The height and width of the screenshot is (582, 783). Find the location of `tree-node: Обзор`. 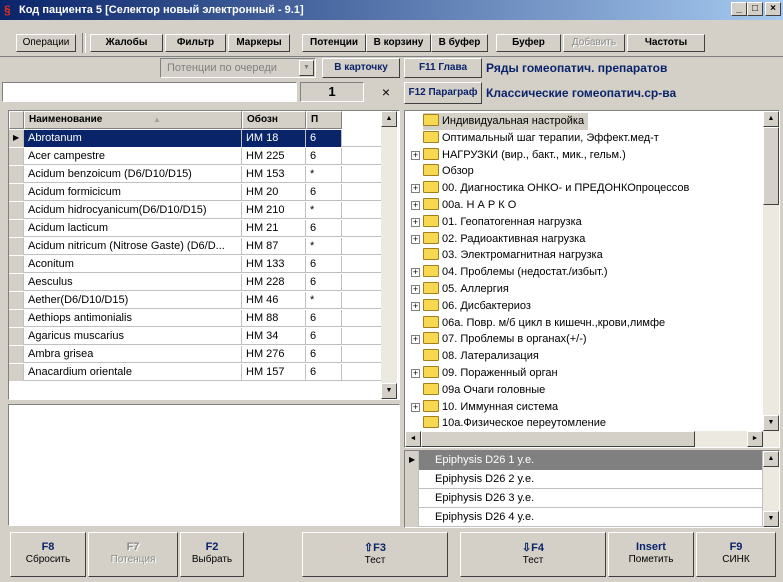

tree-node: Обзор is located at coordinates (448, 171).